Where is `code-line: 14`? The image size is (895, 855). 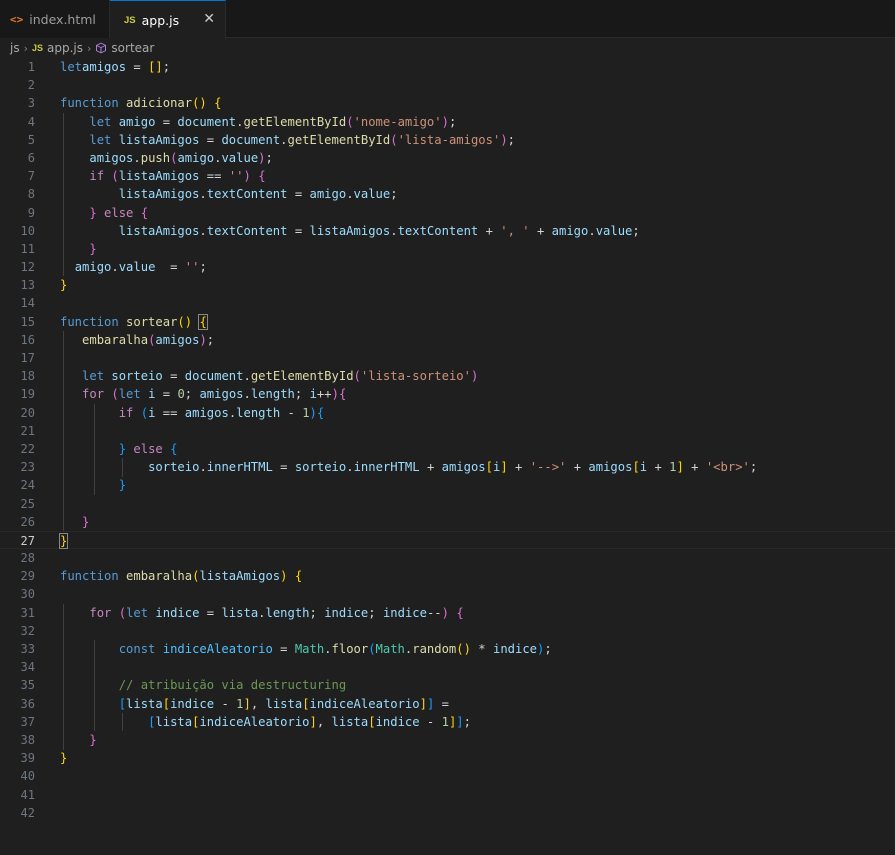
code-line: 14 is located at coordinates (447, 303).